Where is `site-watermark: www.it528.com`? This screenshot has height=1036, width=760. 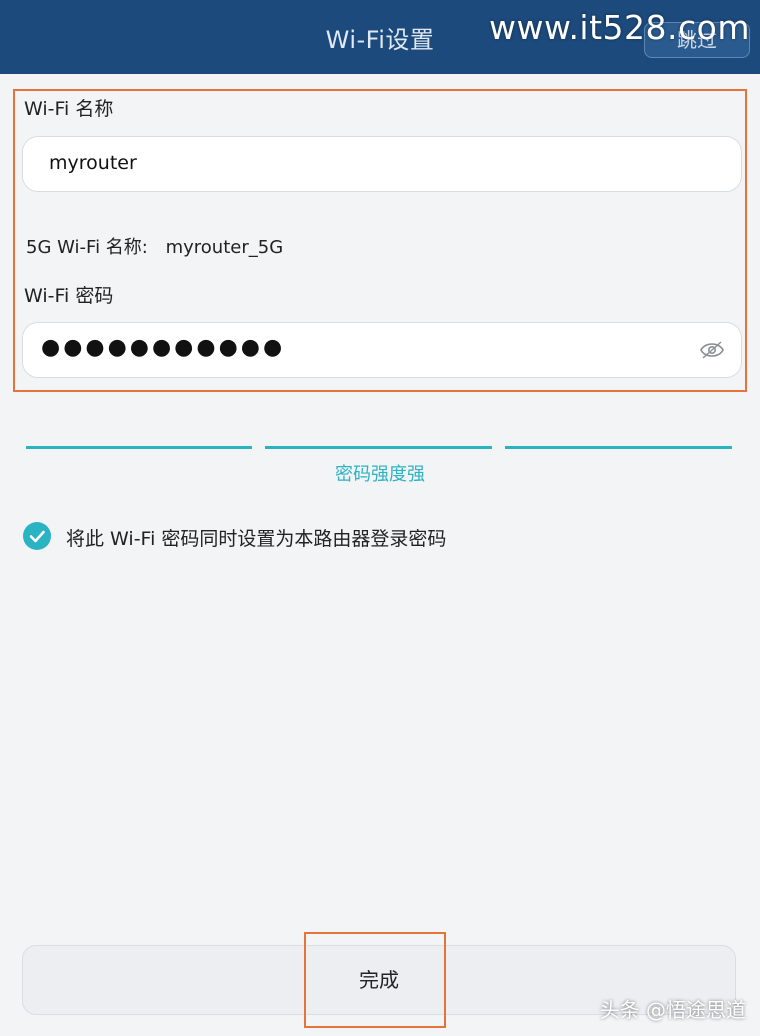 site-watermark: www.it528.com is located at coordinates (619, 27).